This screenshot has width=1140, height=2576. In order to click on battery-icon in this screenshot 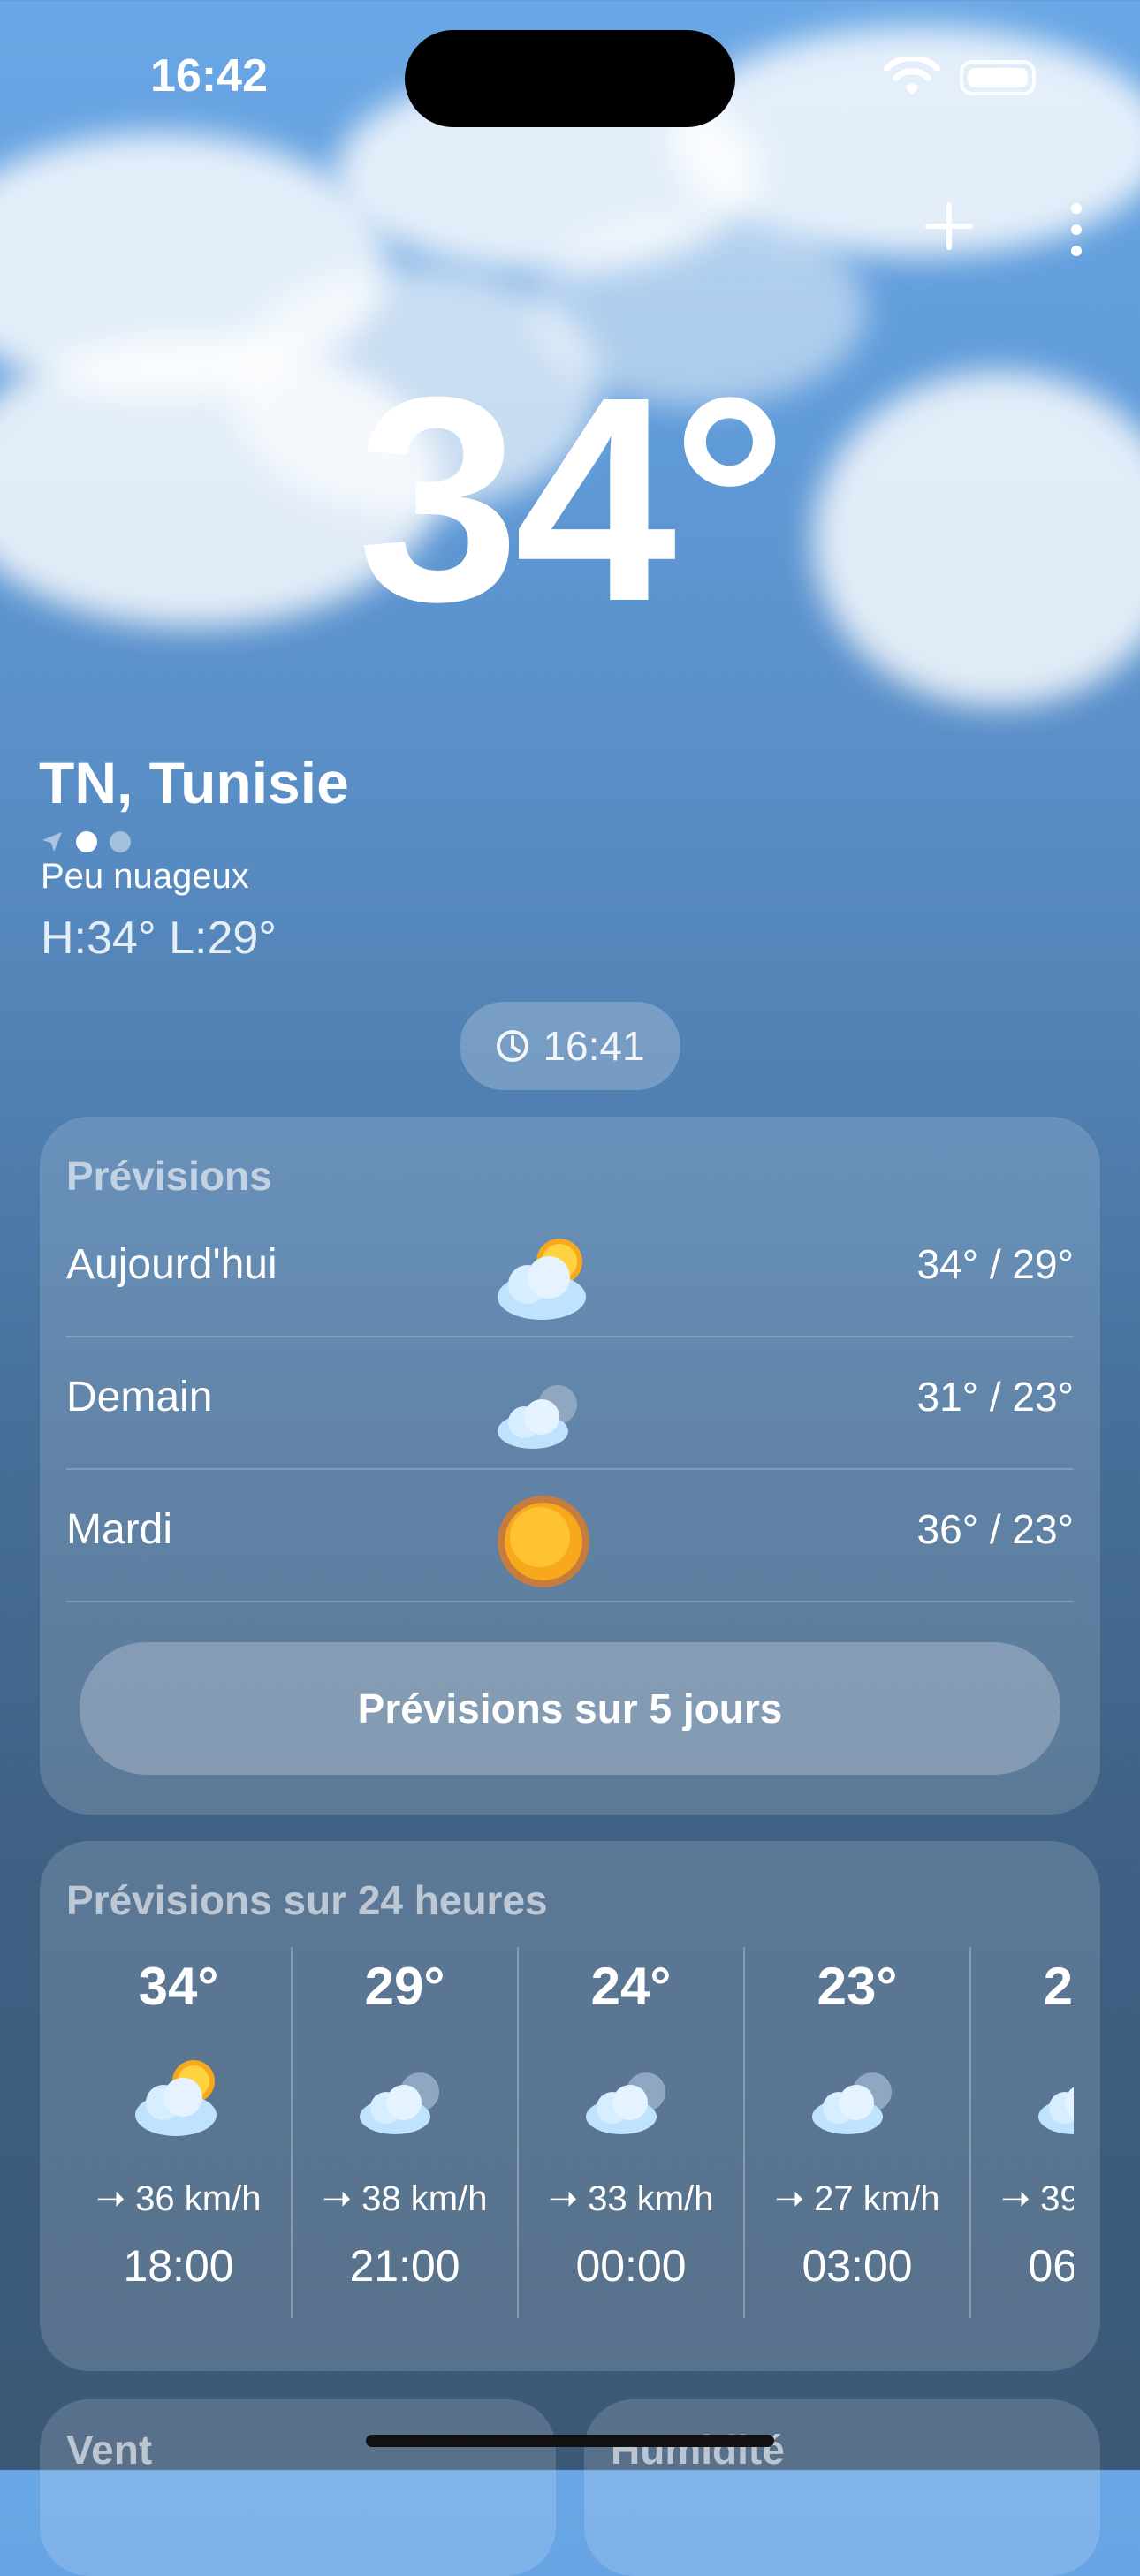, I will do `click(998, 78)`.